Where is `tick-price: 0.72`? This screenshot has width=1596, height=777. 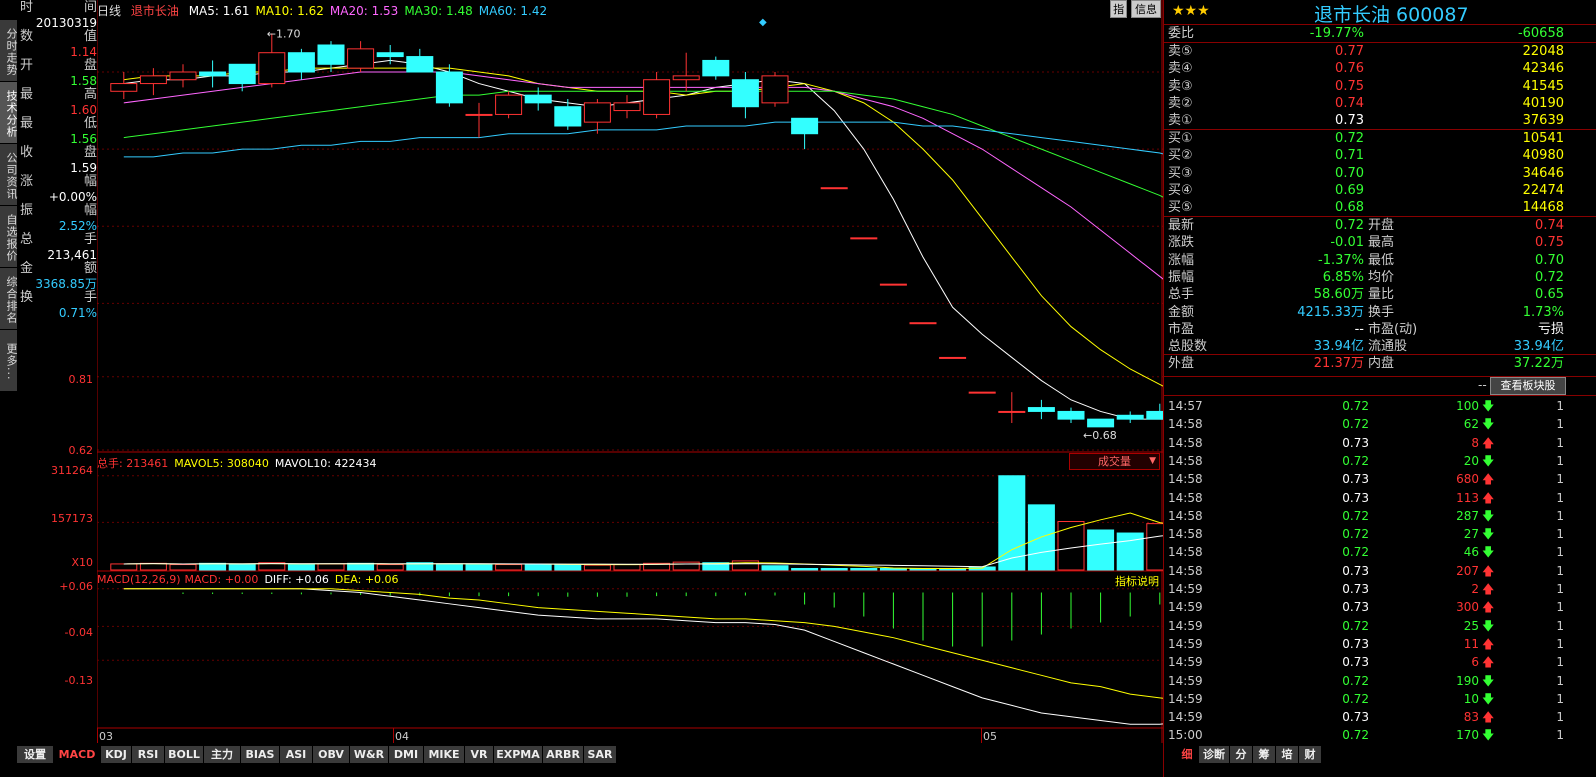
tick-price: 0.72 is located at coordinates (1355, 534).